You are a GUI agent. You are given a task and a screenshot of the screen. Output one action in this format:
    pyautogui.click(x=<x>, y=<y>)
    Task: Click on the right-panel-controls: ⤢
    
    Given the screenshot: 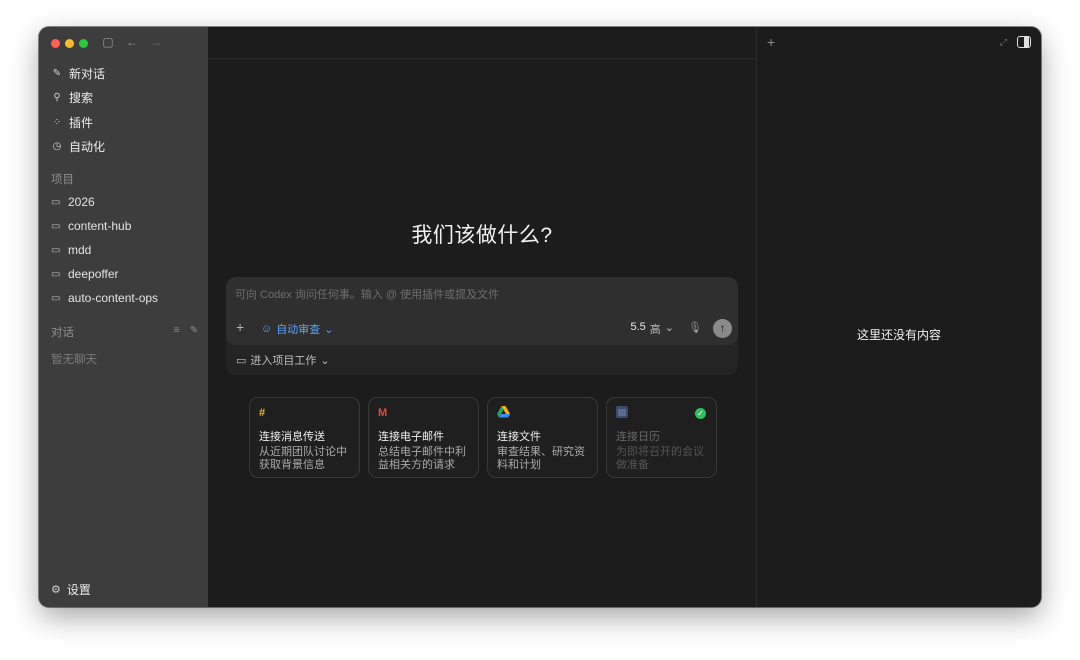 What is the action you would take?
    pyautogui.click(x=1015, y=42)
    